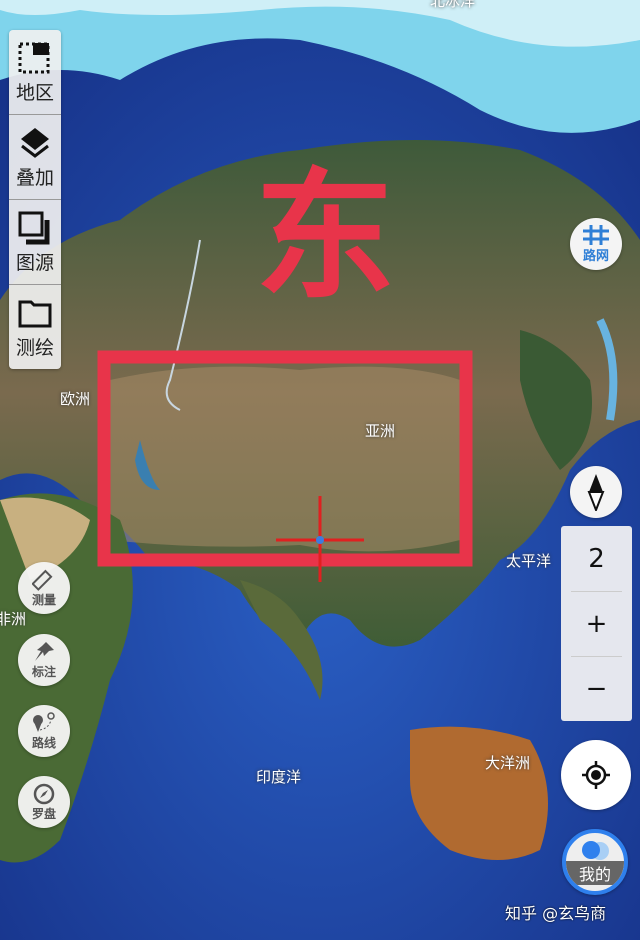 The width and height of the screenshot is (640, 940). What do you see at coordinates (380, 431) in the screenshot?
I see `label-asia: 亚洲` at bounding box center [380, 431].